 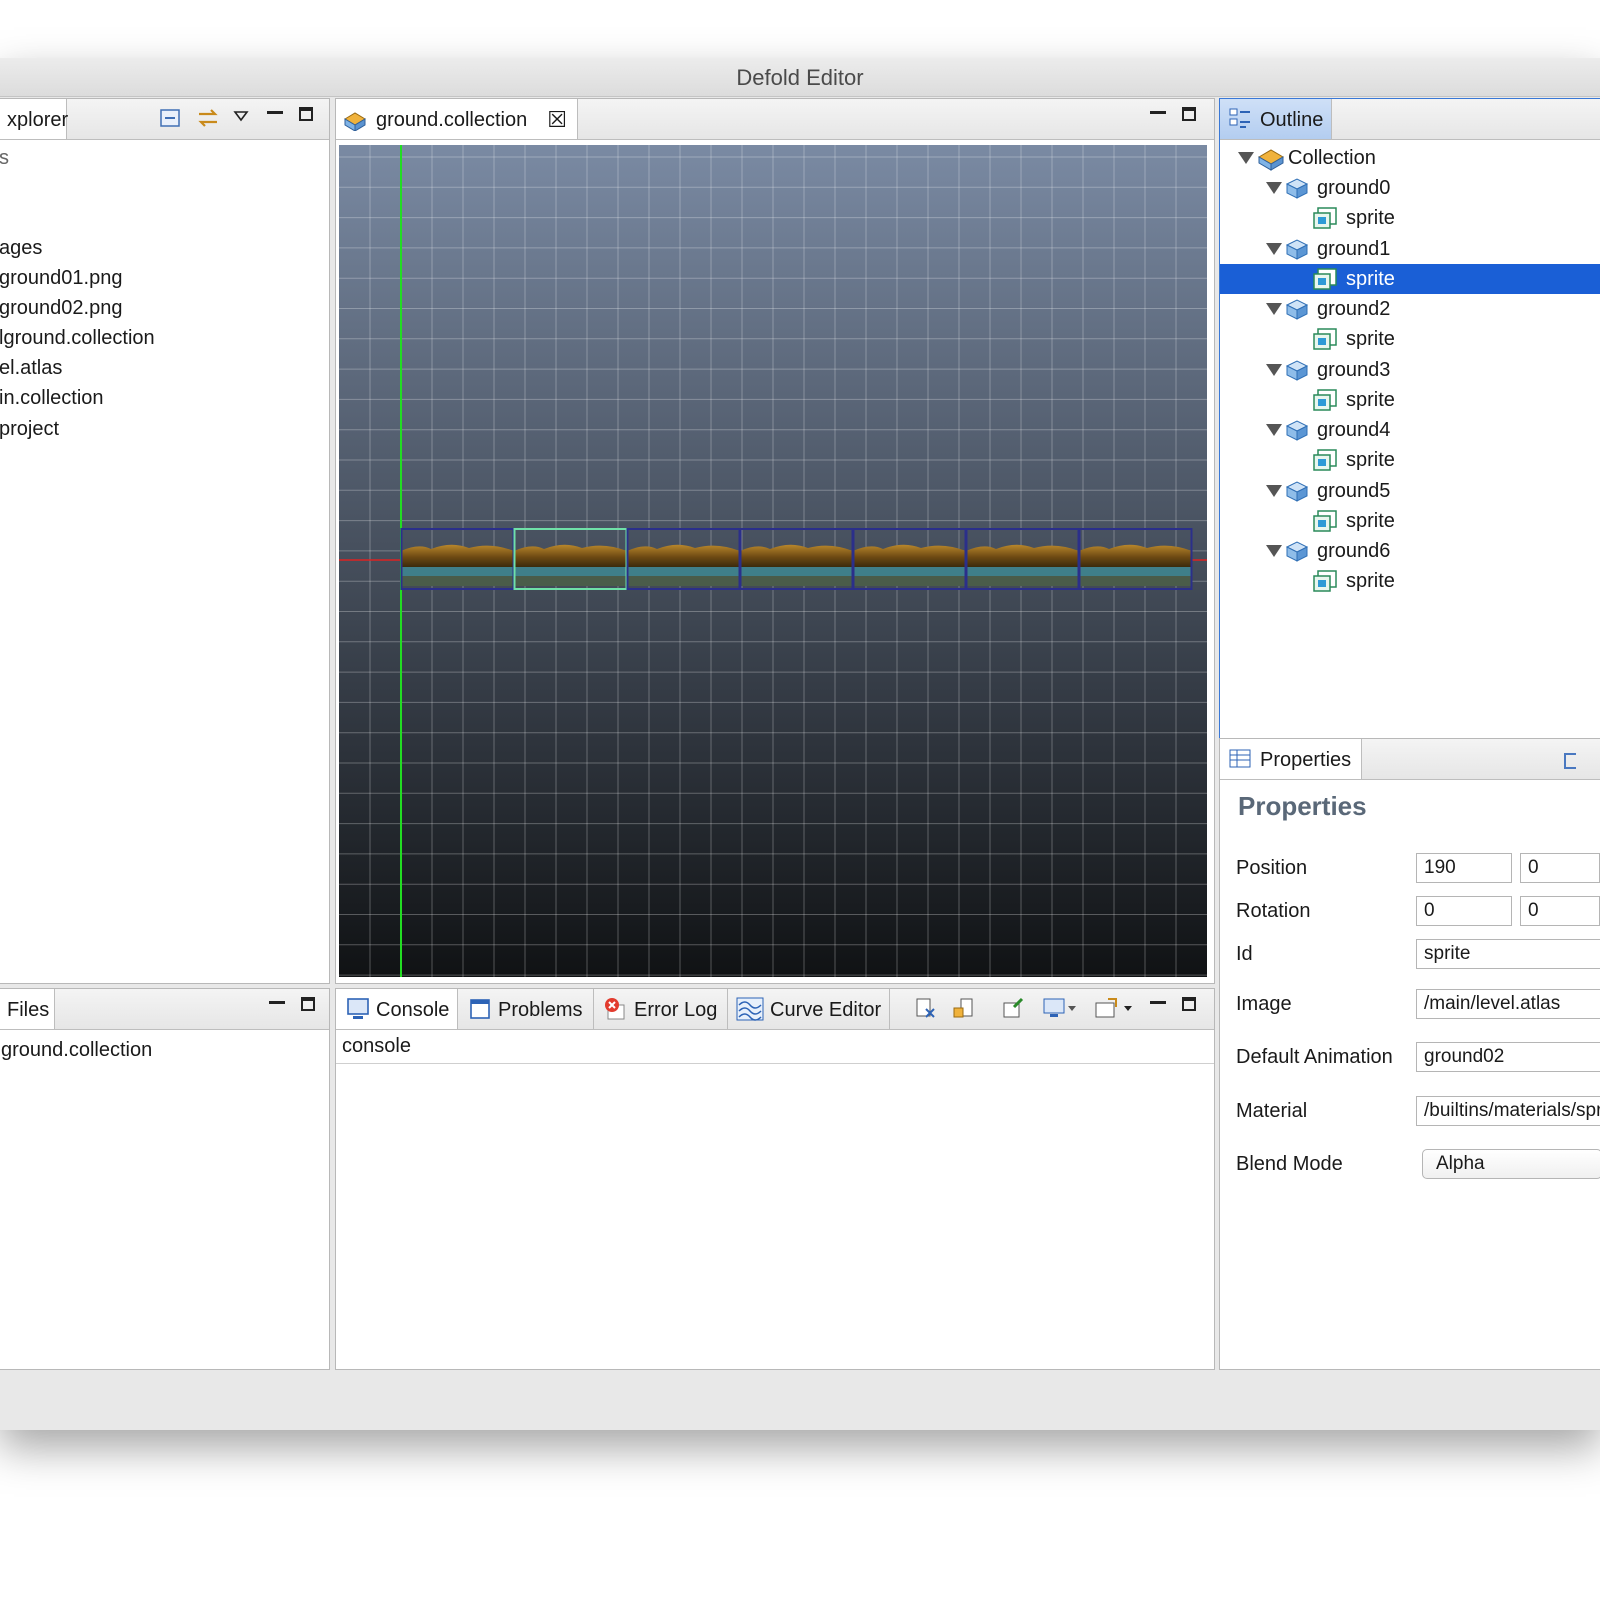 I want to click on explorer-item: in.collection, so click(x=52, y=398).